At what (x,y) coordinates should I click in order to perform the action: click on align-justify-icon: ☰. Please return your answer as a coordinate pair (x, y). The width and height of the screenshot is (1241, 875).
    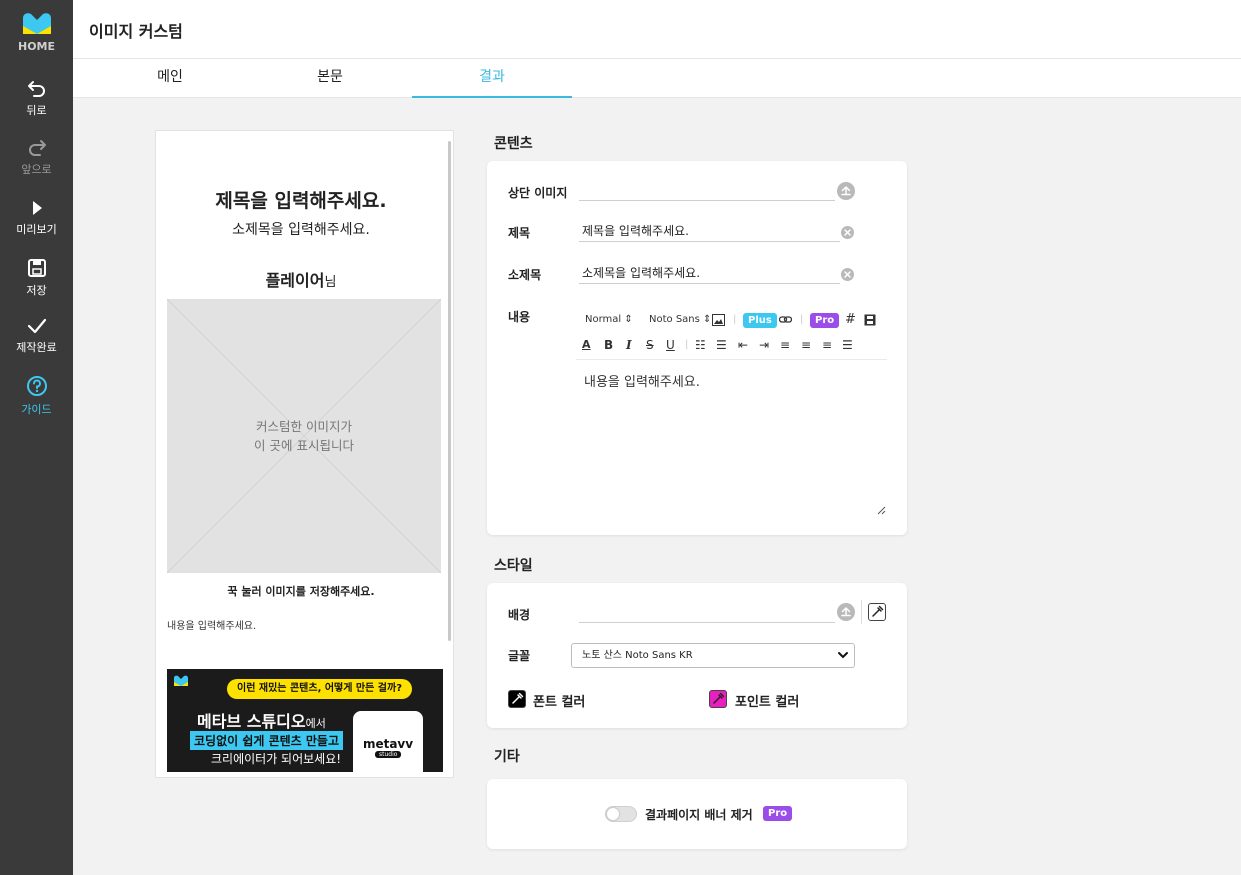
    Looking at the image, I should click on (847, 345).